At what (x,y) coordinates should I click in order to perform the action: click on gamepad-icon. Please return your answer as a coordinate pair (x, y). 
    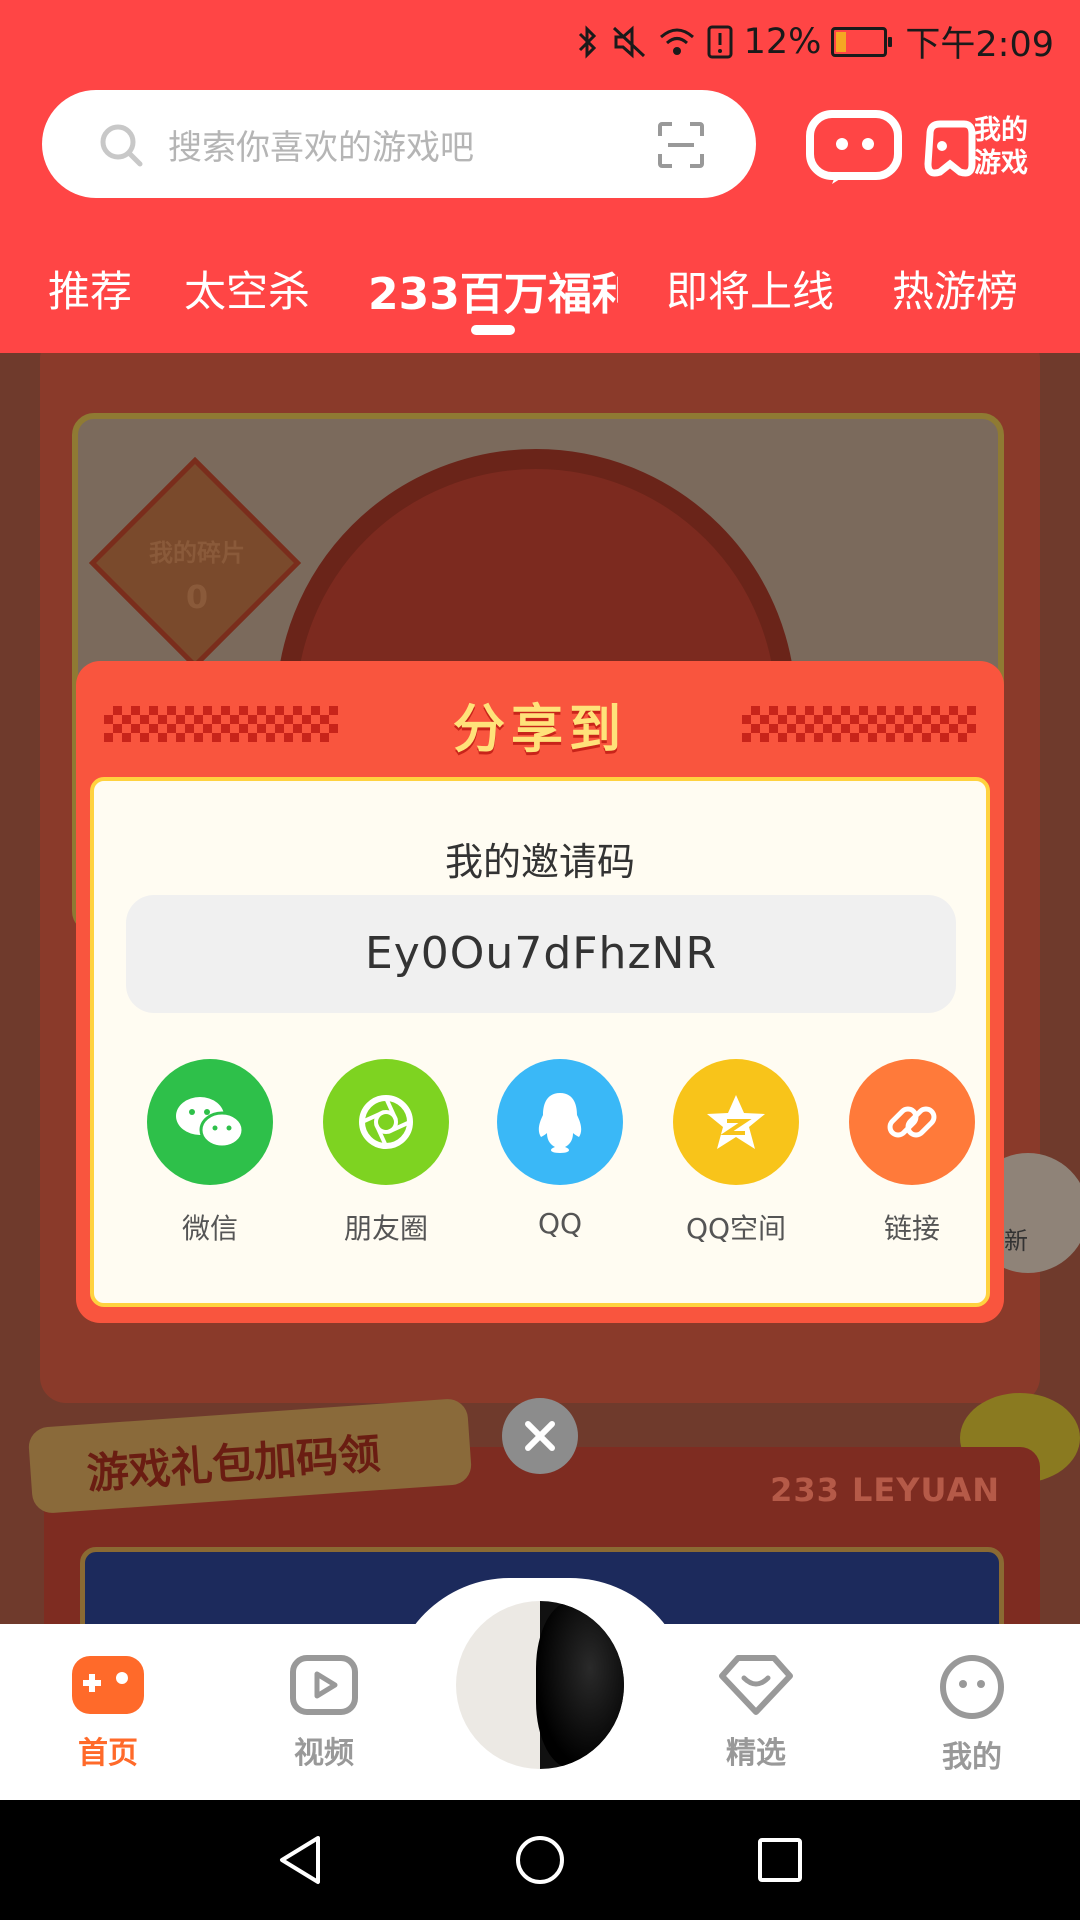
    Looking at the image, I should click on (950, 148).